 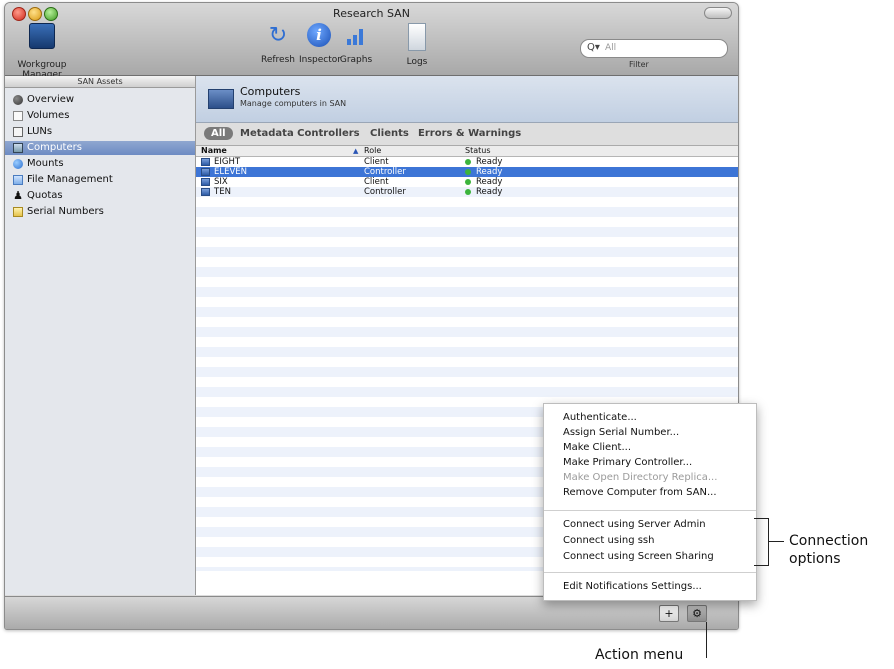 I want to click on page-subtitle: Manage computers in SAN, so click(x=293, y=103).